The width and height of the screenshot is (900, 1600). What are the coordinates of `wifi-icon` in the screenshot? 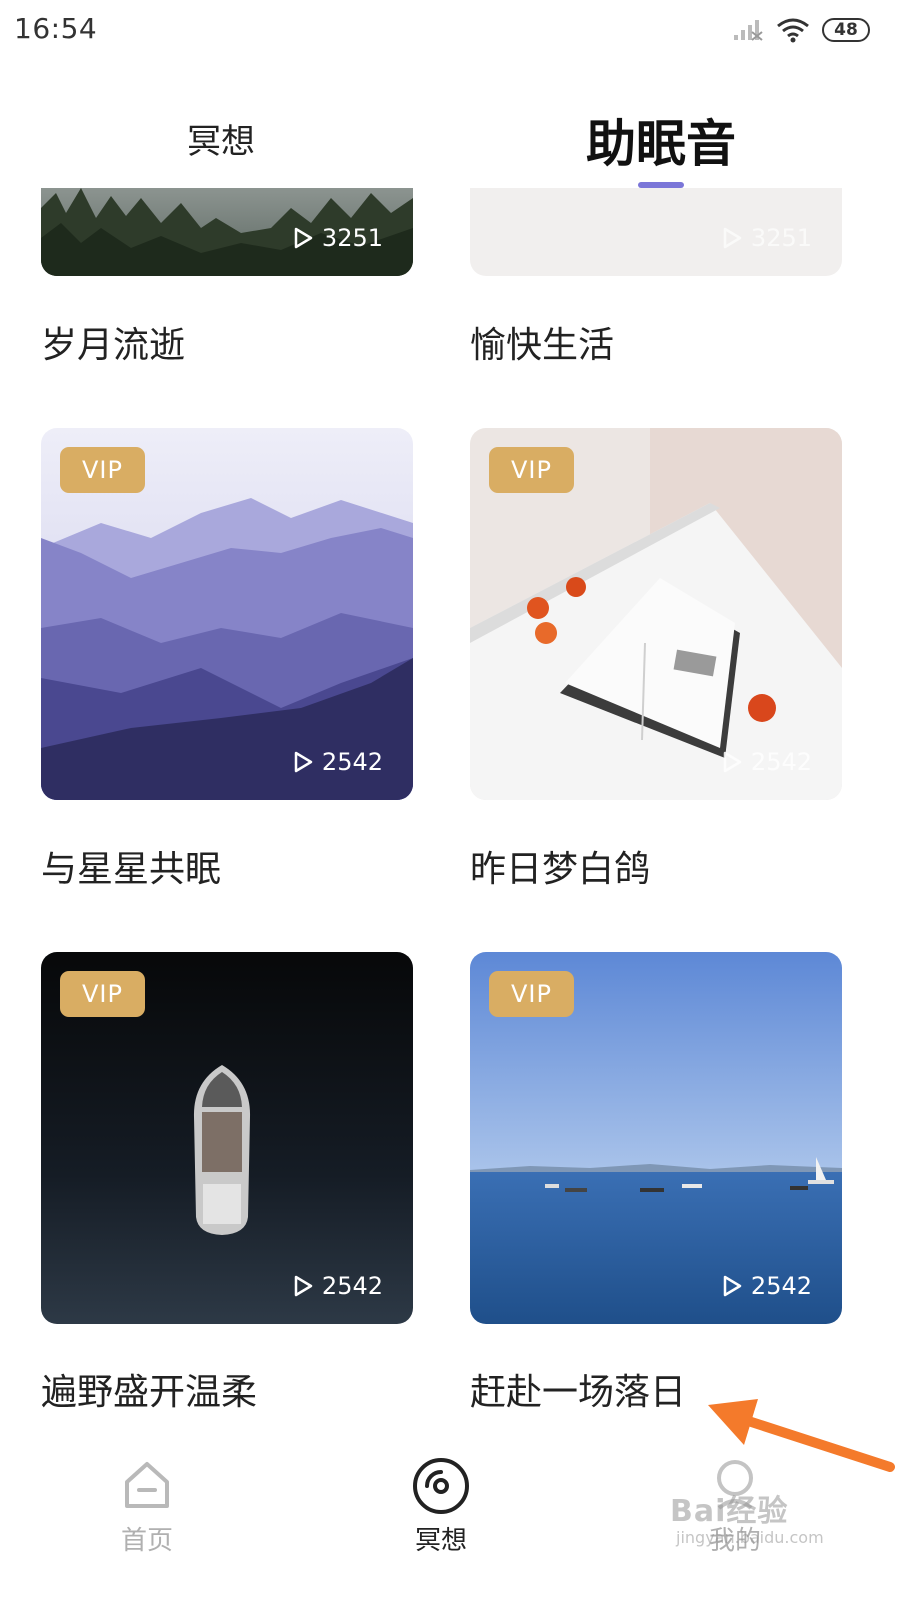 It's located at (793, 30).